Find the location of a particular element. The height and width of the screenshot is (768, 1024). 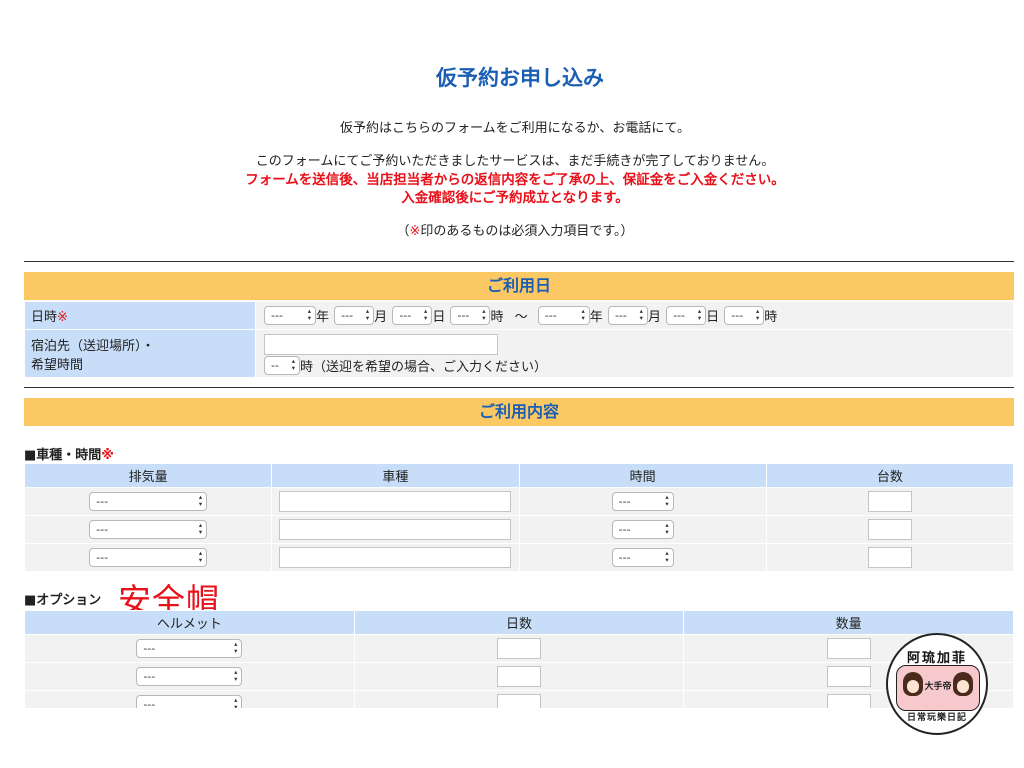

intro-alert-2: 入金確認後にご予約成立となります。 is located at coordinates (515, 198).